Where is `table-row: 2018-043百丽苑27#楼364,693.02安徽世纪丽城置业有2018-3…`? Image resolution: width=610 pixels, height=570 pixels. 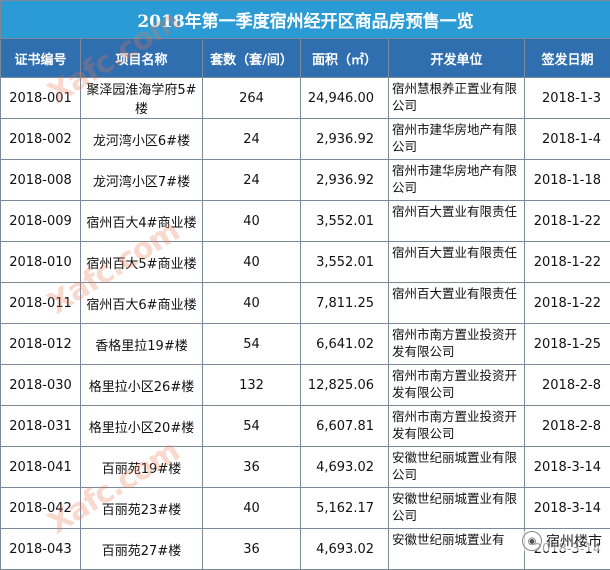 table-row: 2018-043百丽苑27#楼364,693.02安徽世纪丽城置业有2018-3… is located at coordinates (305, 549).